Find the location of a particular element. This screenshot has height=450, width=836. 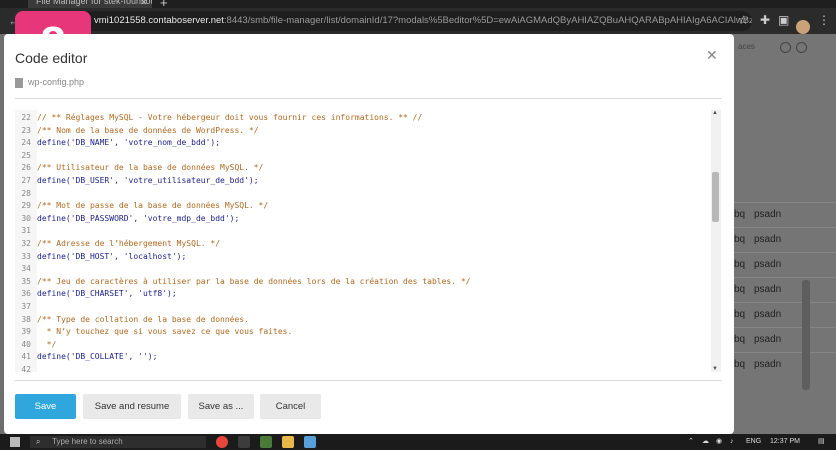

cancel-button: Cancel is located at coordinates (290, 406).